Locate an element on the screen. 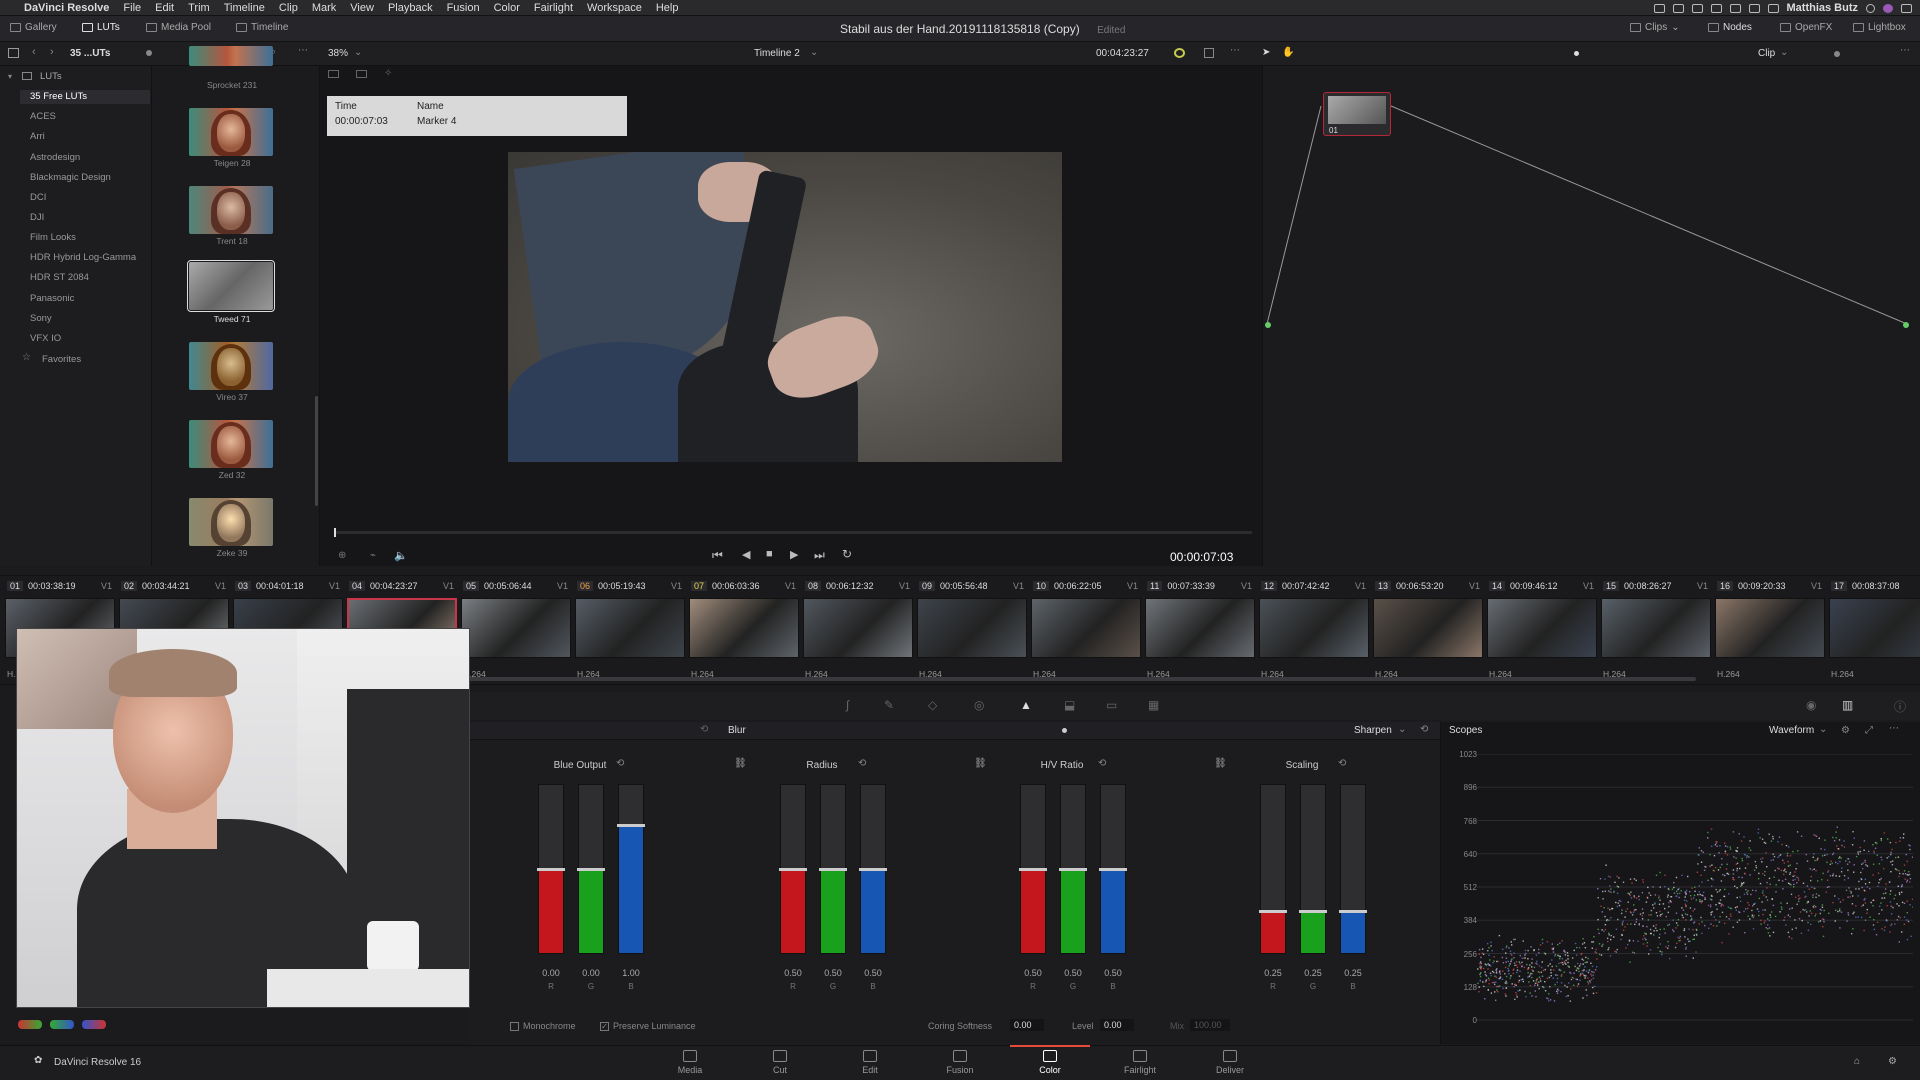 This screenshot has width=1920, height=1080. play-reverse-icon: ◀ is located at coordinates (746, 554).